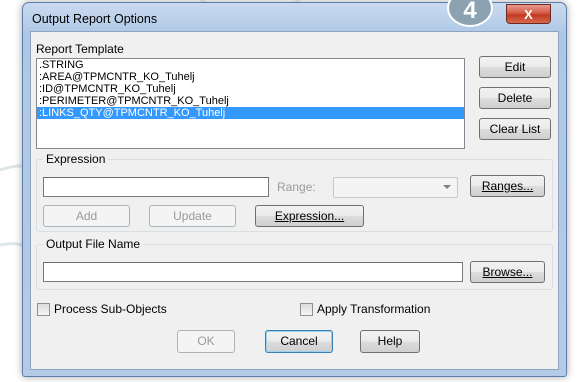 The image size is (577, 382). I want to click on edit-button: Edit, so click(515, 67).